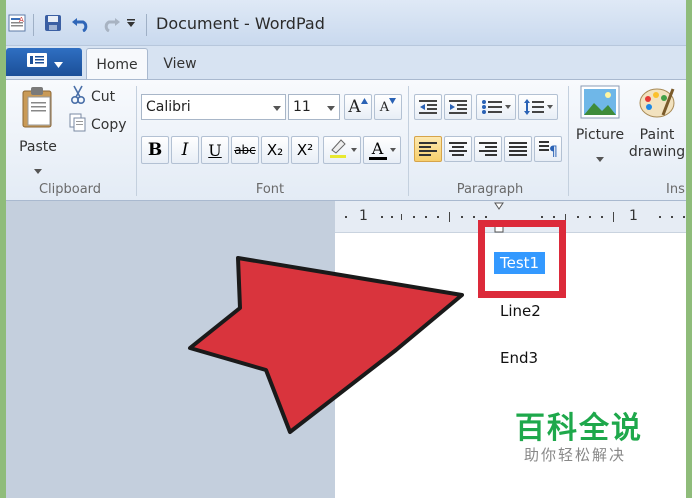 The height and width of the screenshot is (498, 692). I want to click on bullets-button, so click(496, 107).